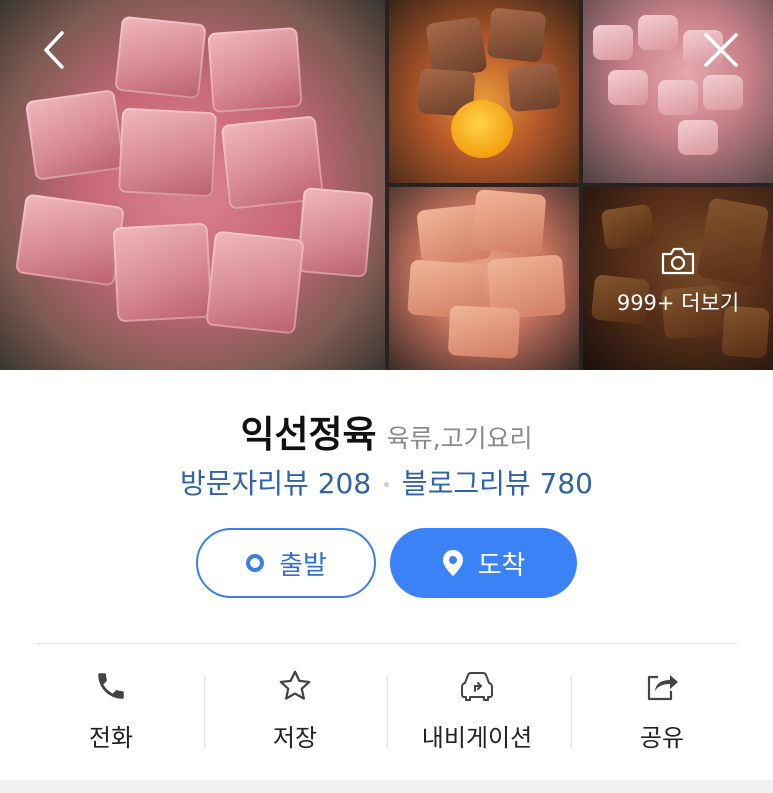 This screenshot has height=793, width=773. What do you see at coordinates (477, 707) in the screenshot?
I see `navigation-action: 내비게이션` at bounding box center [477, 707].